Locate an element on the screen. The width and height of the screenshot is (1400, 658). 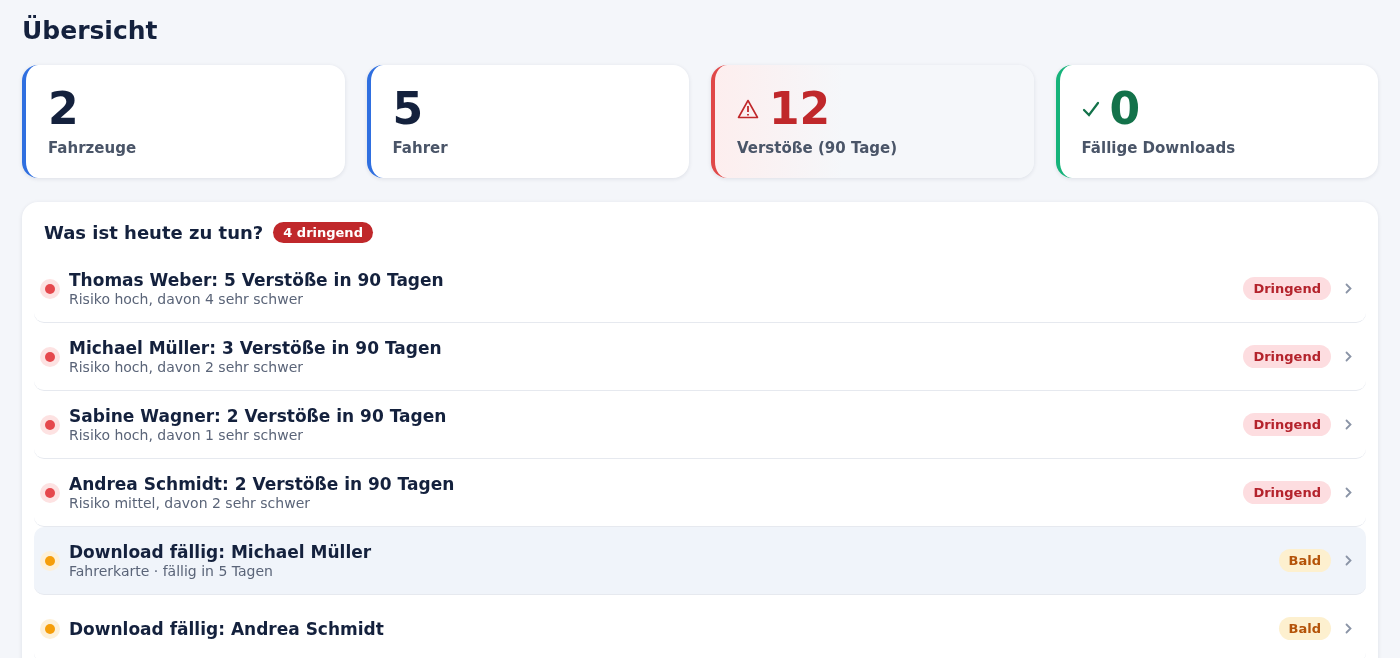
task-title: Download fällig: Andrea Schmidt is located at coordinates (227, 628).